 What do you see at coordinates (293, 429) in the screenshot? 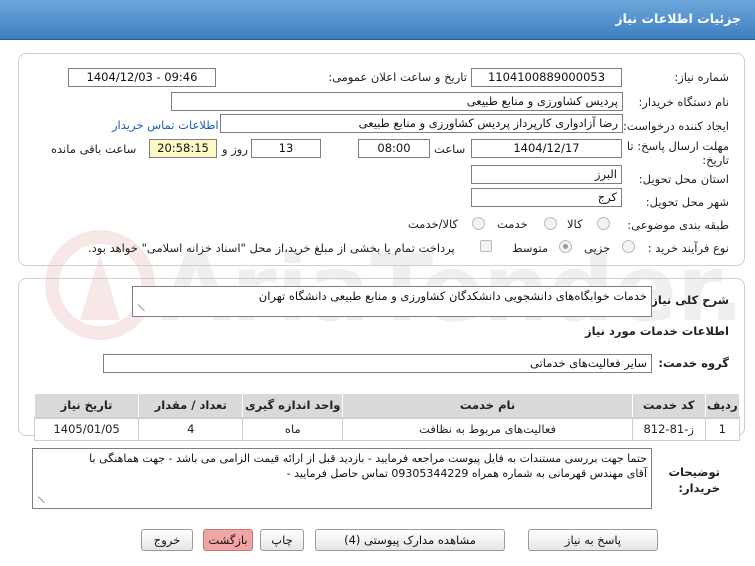
I see `cell-unit: ماه` at bounding box center [293, 429].